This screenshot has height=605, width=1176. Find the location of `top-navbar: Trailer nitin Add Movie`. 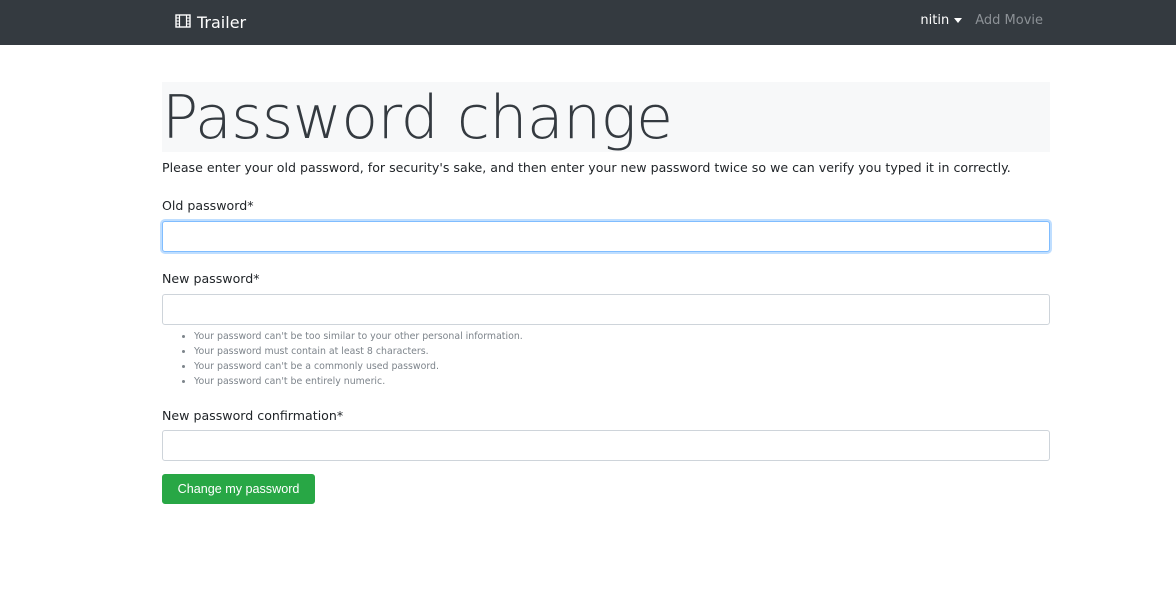

top-navbar: Trailer nitin Add Movie is located at coordinates (588, 22).